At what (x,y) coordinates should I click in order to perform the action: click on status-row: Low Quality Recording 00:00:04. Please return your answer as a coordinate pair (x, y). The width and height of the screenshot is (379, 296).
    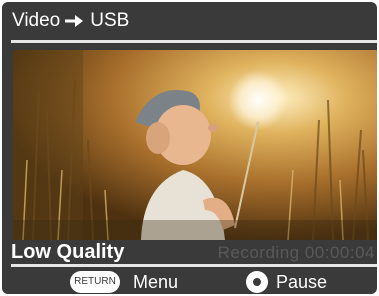
    Looking at the image, I should click on (189, 252).